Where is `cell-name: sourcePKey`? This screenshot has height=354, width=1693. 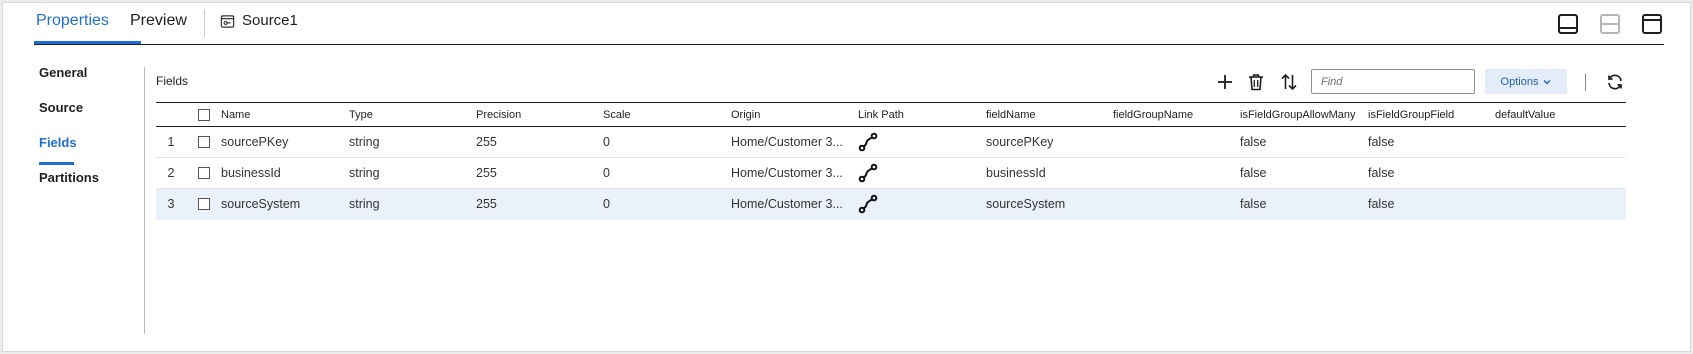
cell-name: sourcePKey is located at coordinates (255, 142).